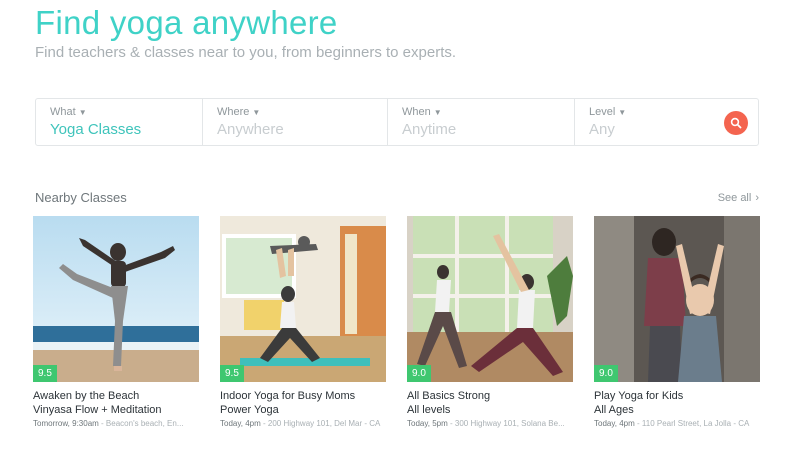 Image resolution: width=800 pixels, height=450 pixels. I want to click on when-value: Anytime, so click(429, 129).